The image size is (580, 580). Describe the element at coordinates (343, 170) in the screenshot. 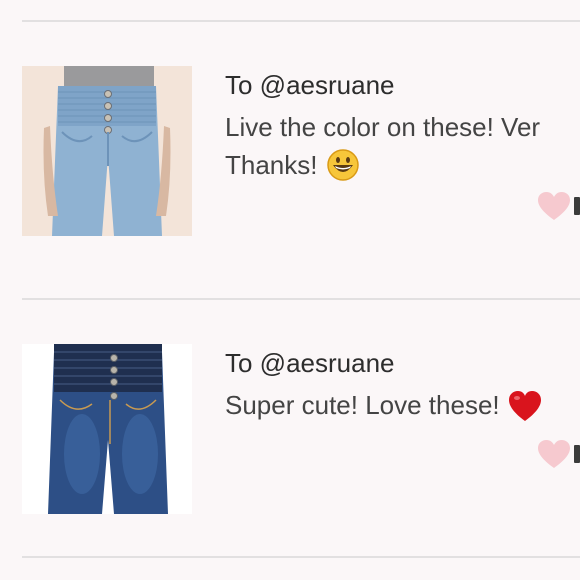

I see `grinning-face-icon` at that location.